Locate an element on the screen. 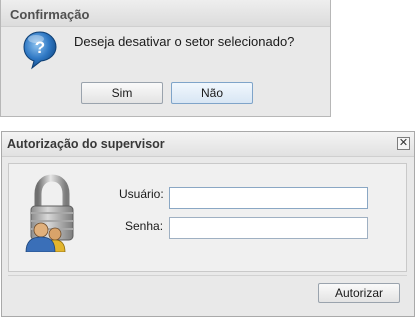 This screenshot has width=420, height=318. password-label: Senha: is located at coordinates (144, 226).